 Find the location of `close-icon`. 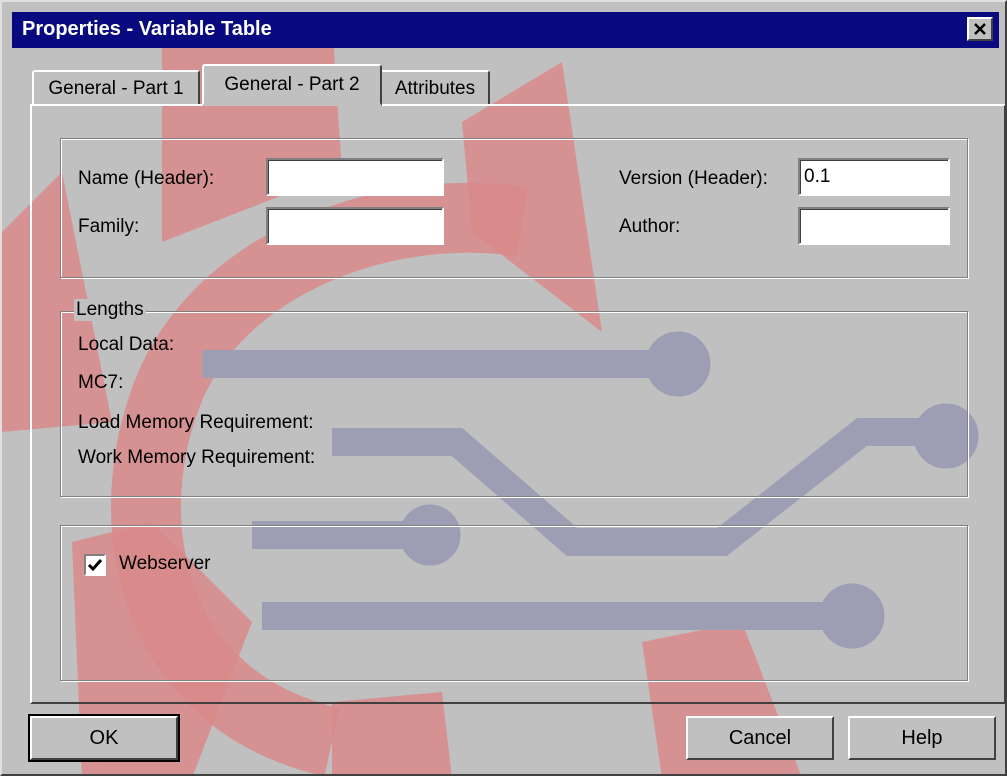

close-icon is located at coordinates (980, 29).